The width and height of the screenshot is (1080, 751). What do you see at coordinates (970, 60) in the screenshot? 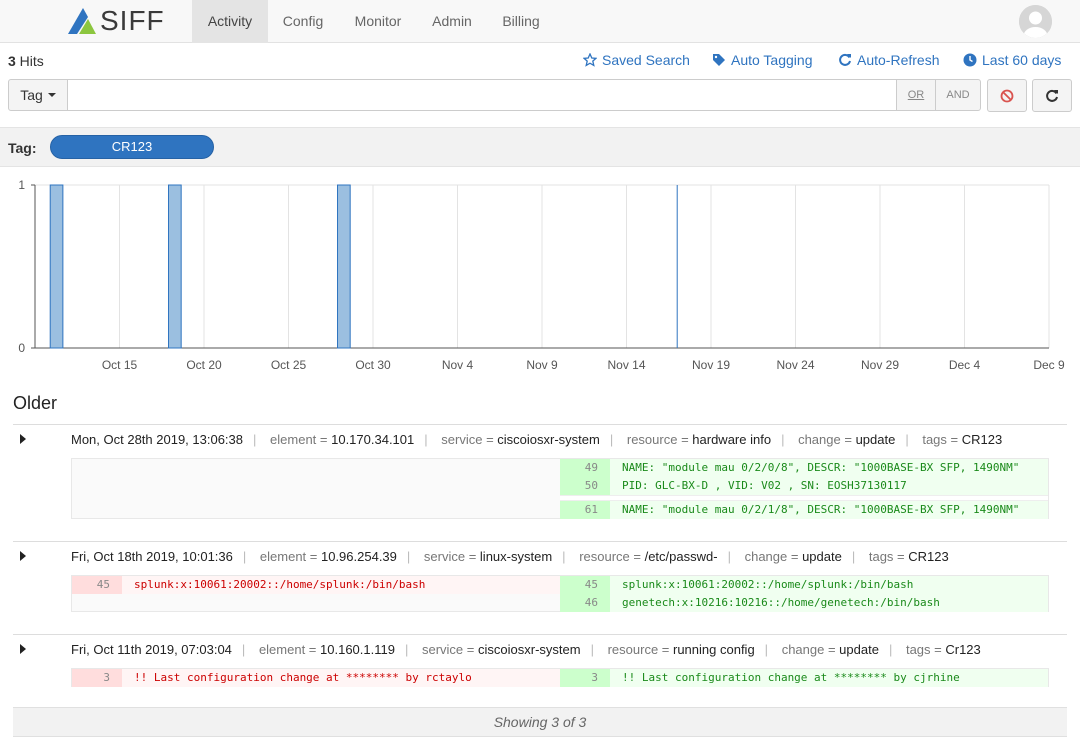
I see `clock-icon` at bounding box center [970, 60].